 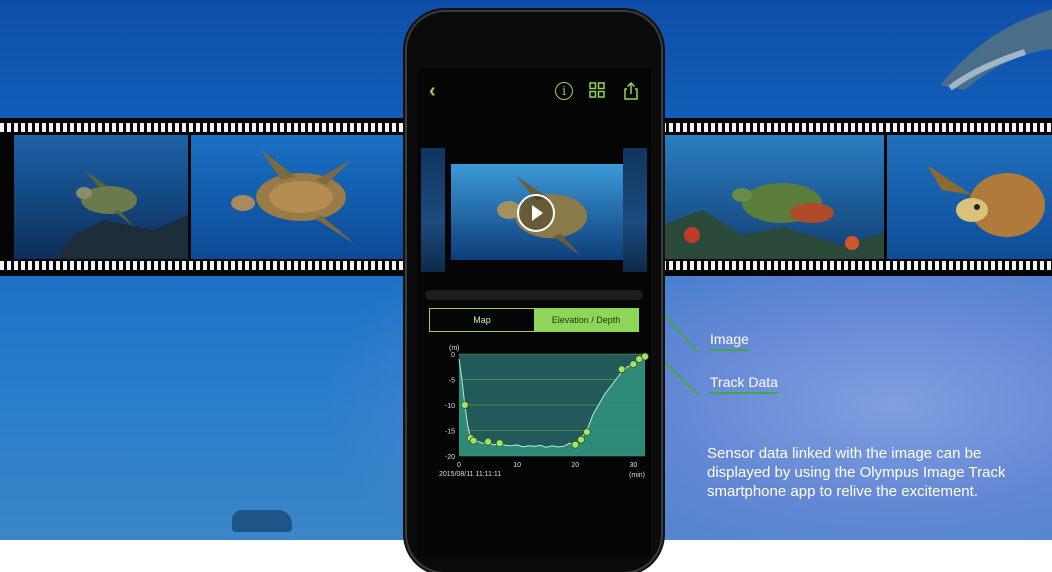 I want to click on info-icon: i, so click(x=564, y=91).